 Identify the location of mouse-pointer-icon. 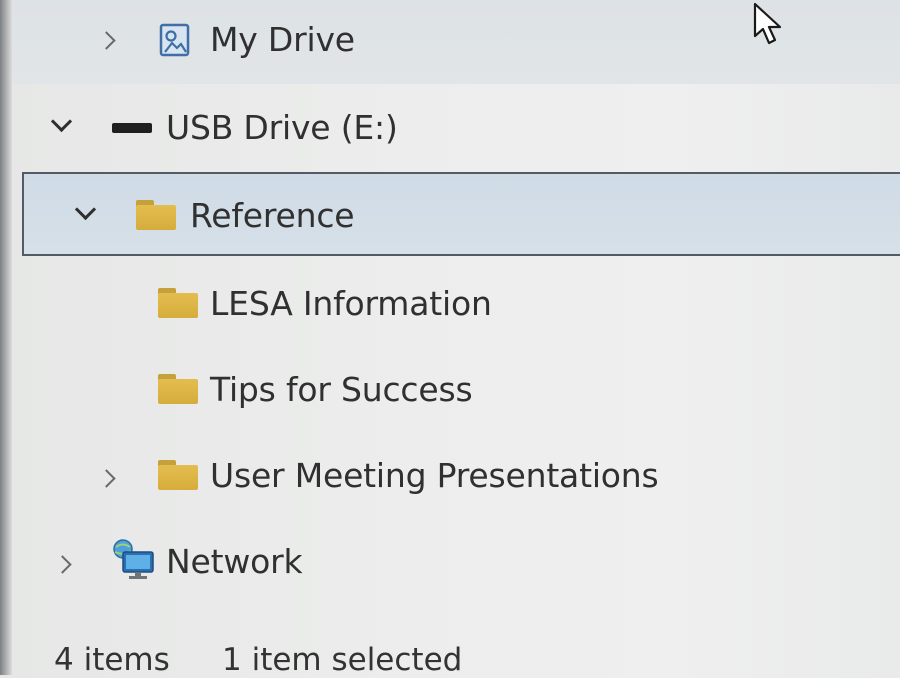
(769, 24).